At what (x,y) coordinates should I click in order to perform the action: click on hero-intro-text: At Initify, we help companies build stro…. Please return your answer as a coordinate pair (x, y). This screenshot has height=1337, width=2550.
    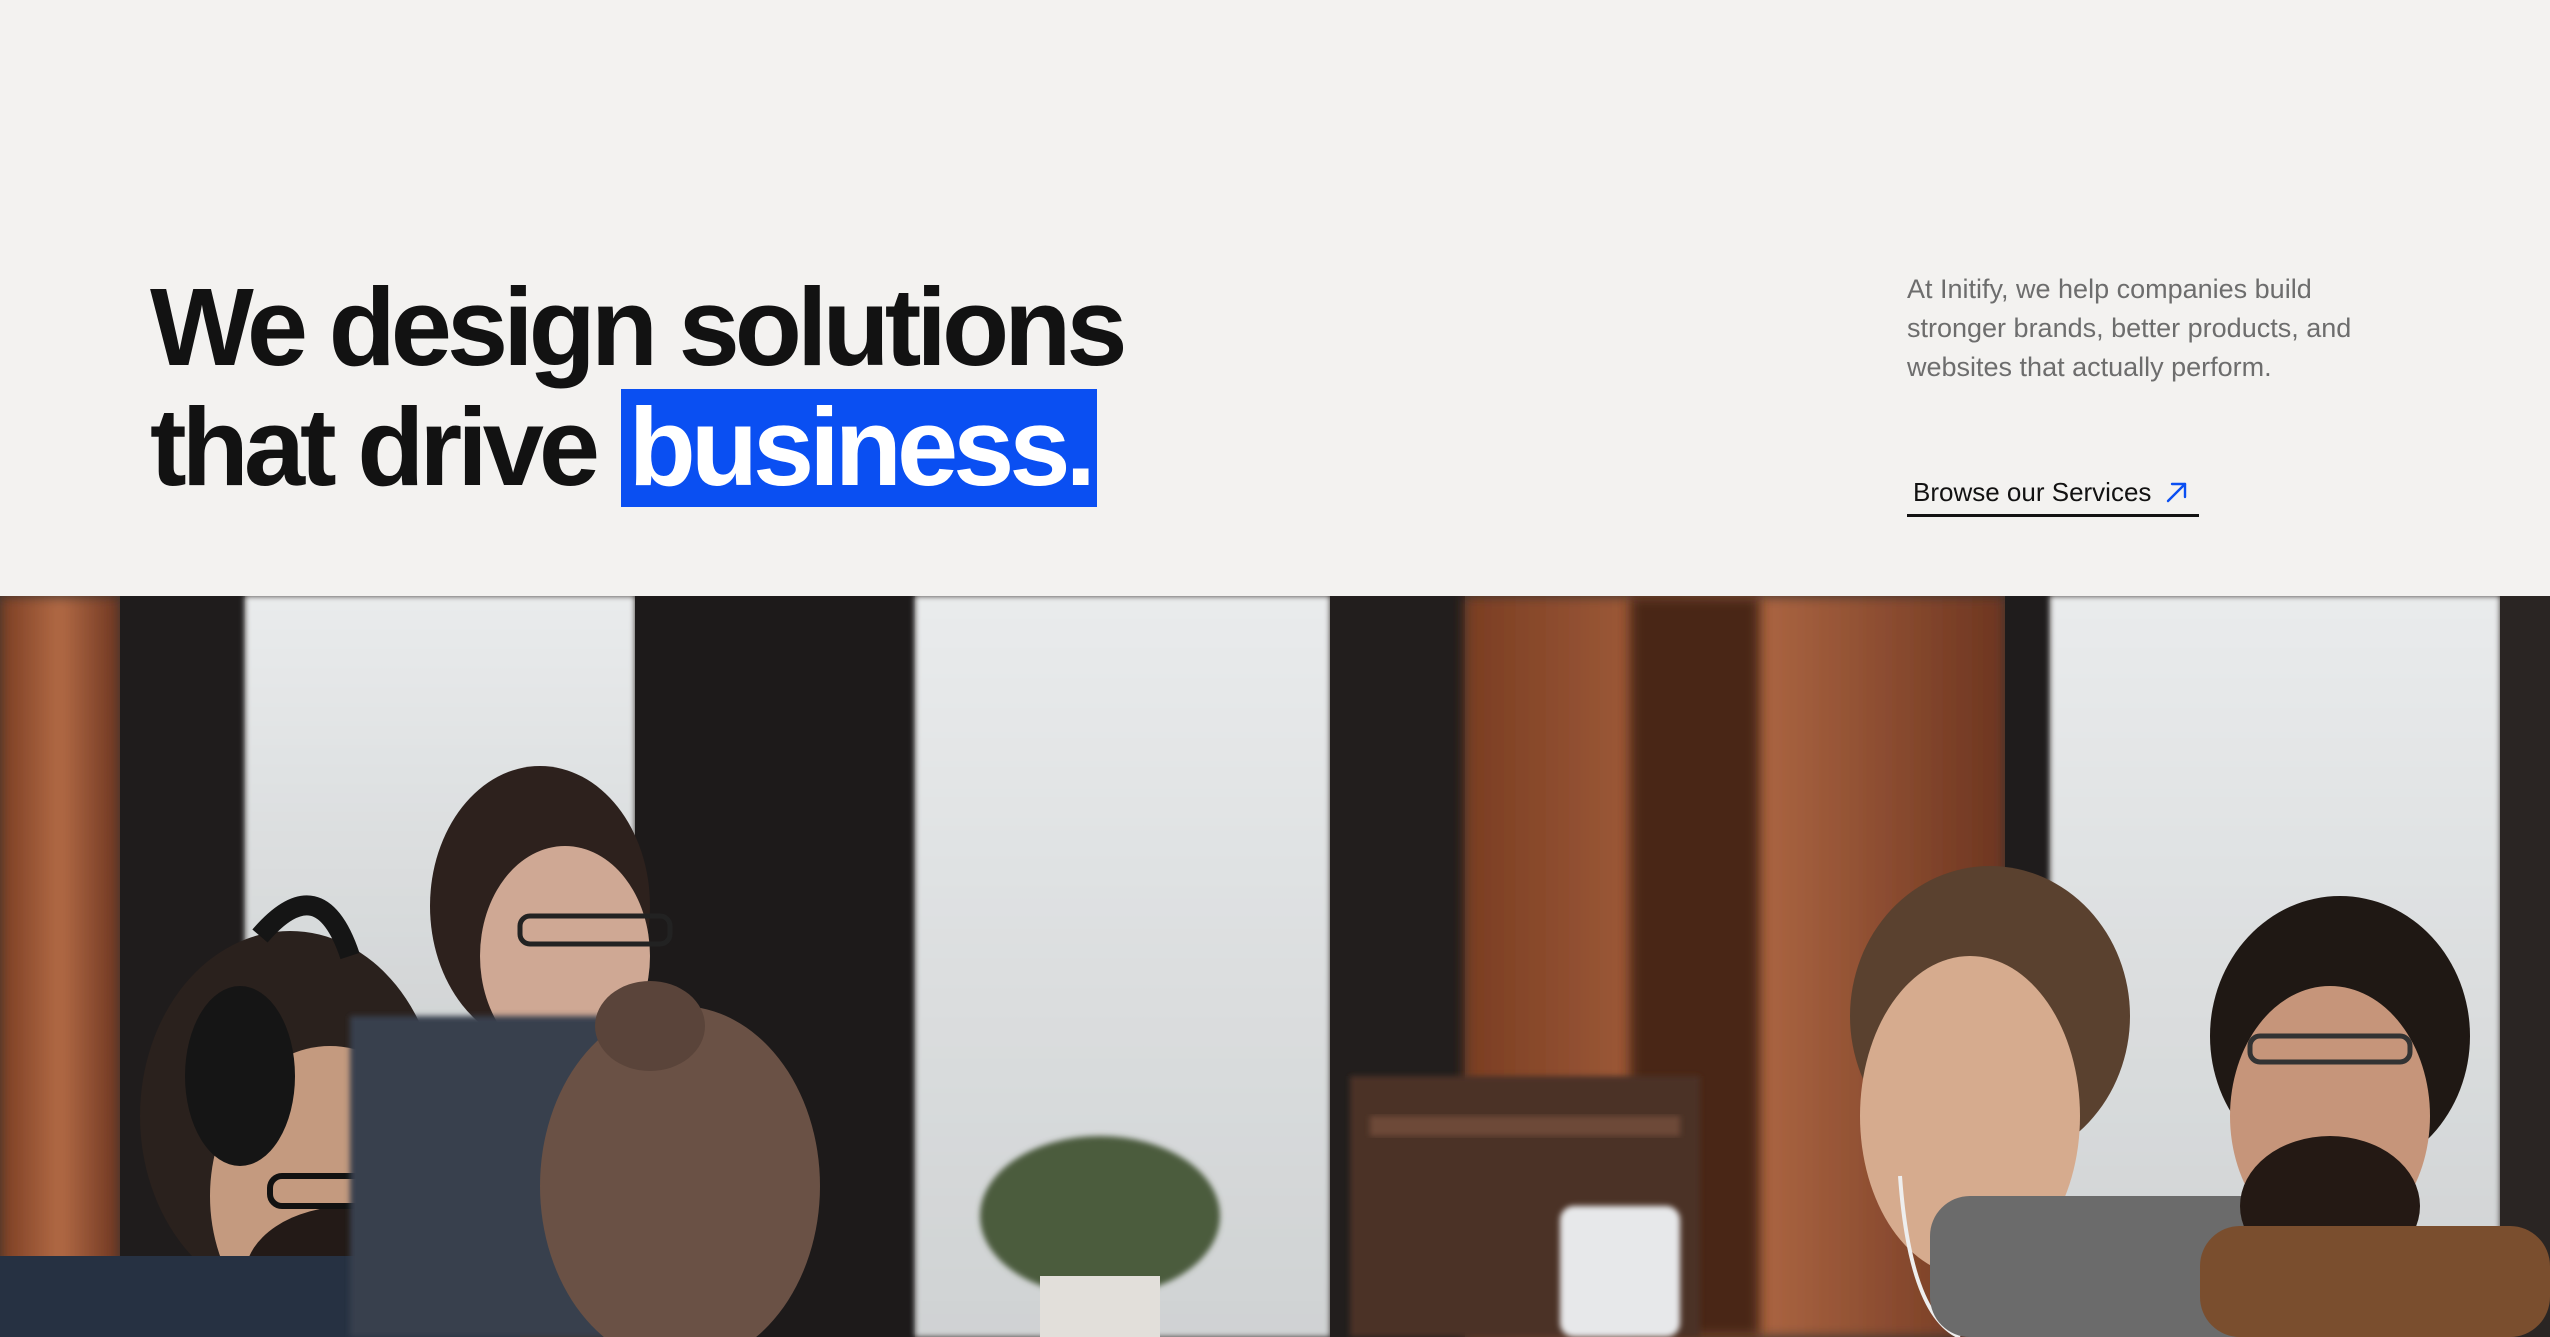
    Looking at the image, I should click on (2129, 328).